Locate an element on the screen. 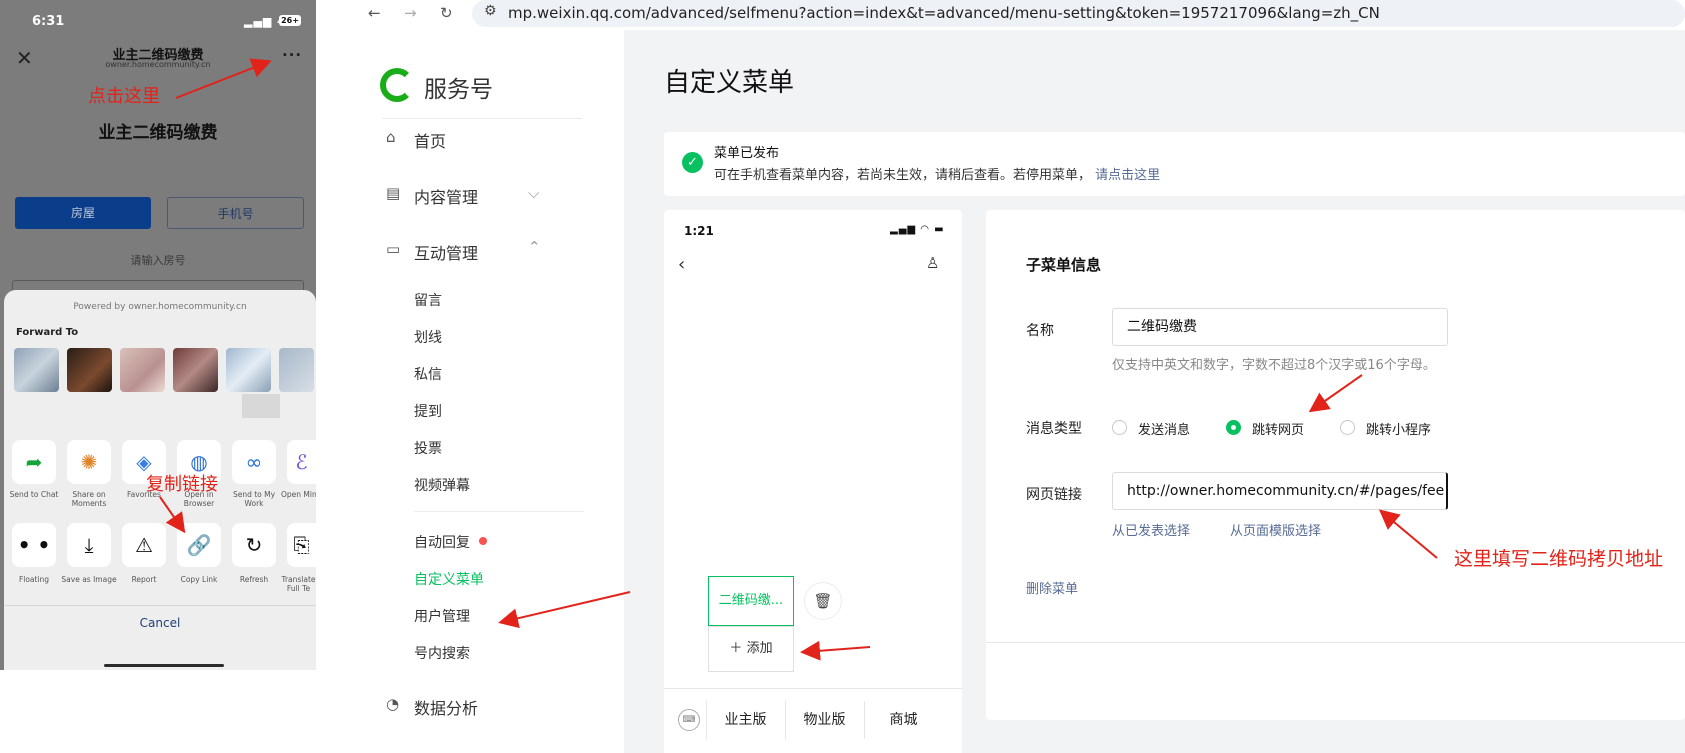 The image size is (1685, 753). arrow-to-more is located at coordinates (223, 78).